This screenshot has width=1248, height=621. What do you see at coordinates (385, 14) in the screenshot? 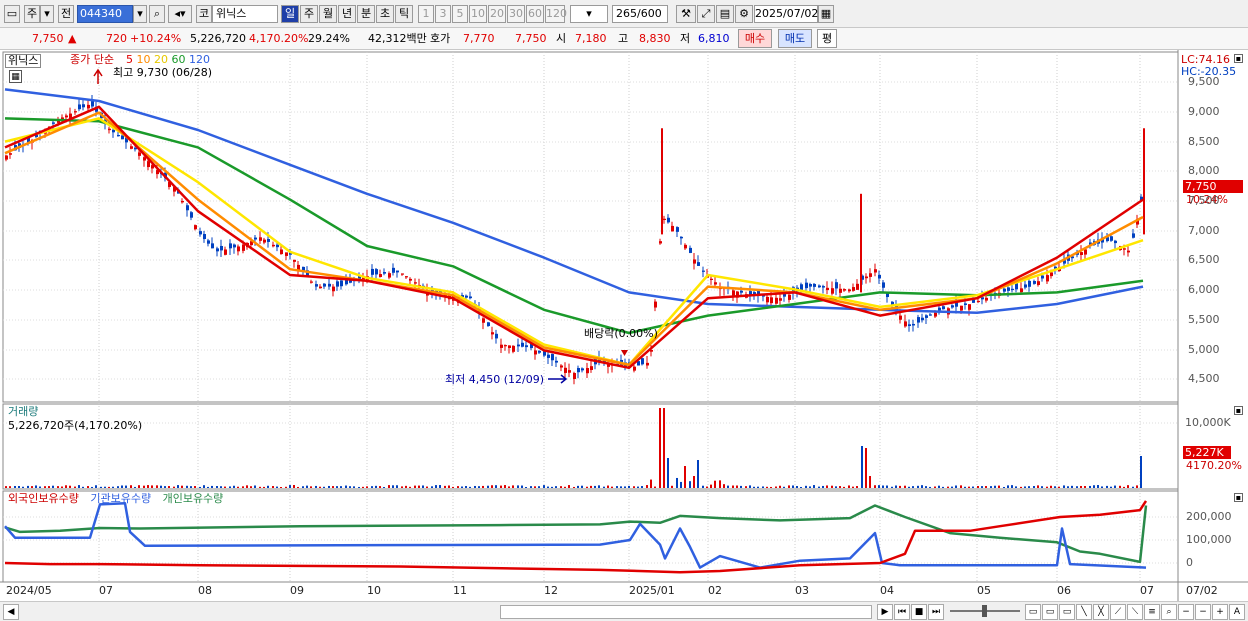
I see `period-button: 초` at bounding box center [385, 14].